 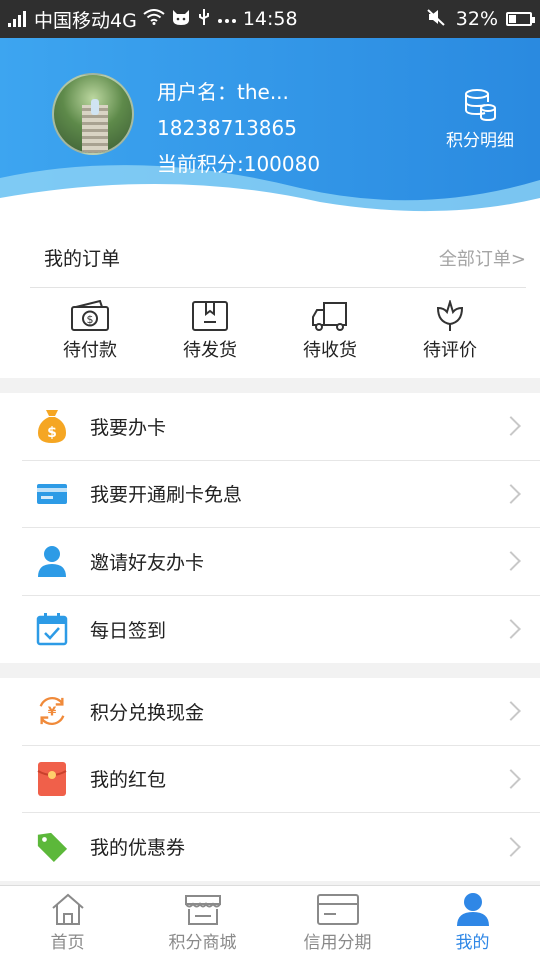 I want to click on database-icon, so click(x=480, y=105).